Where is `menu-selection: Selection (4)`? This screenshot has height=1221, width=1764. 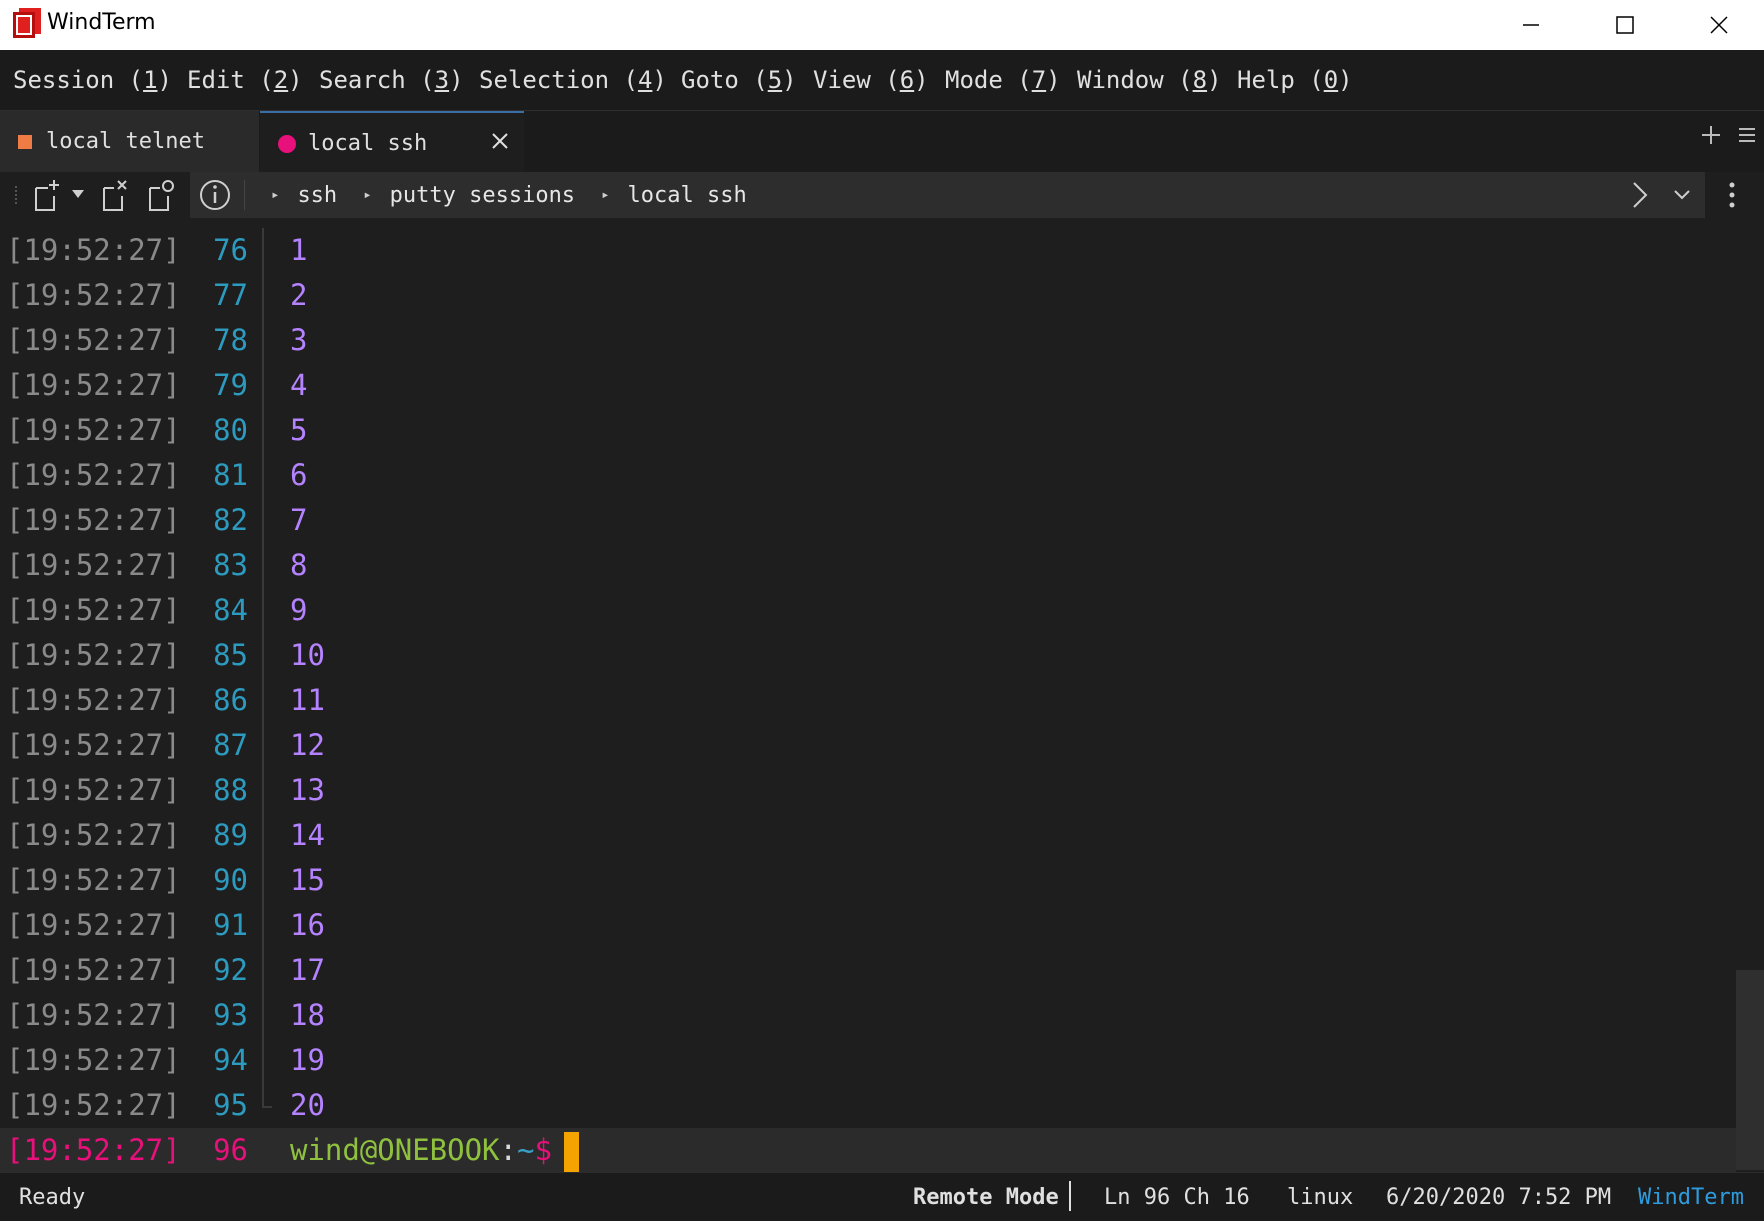
menu-selection: Selection (4) is located at coordinates (573, 80).